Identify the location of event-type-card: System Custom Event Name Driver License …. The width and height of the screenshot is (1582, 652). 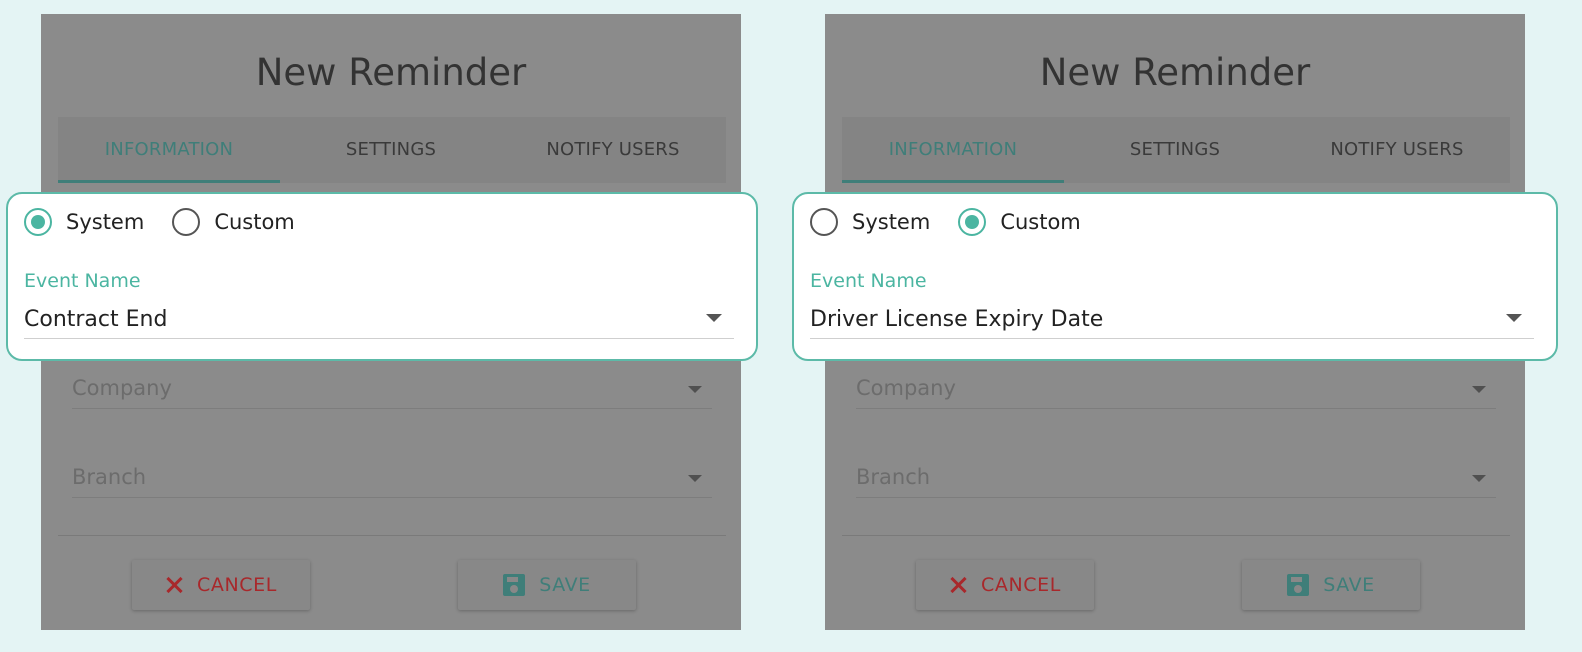
(1175, 276).